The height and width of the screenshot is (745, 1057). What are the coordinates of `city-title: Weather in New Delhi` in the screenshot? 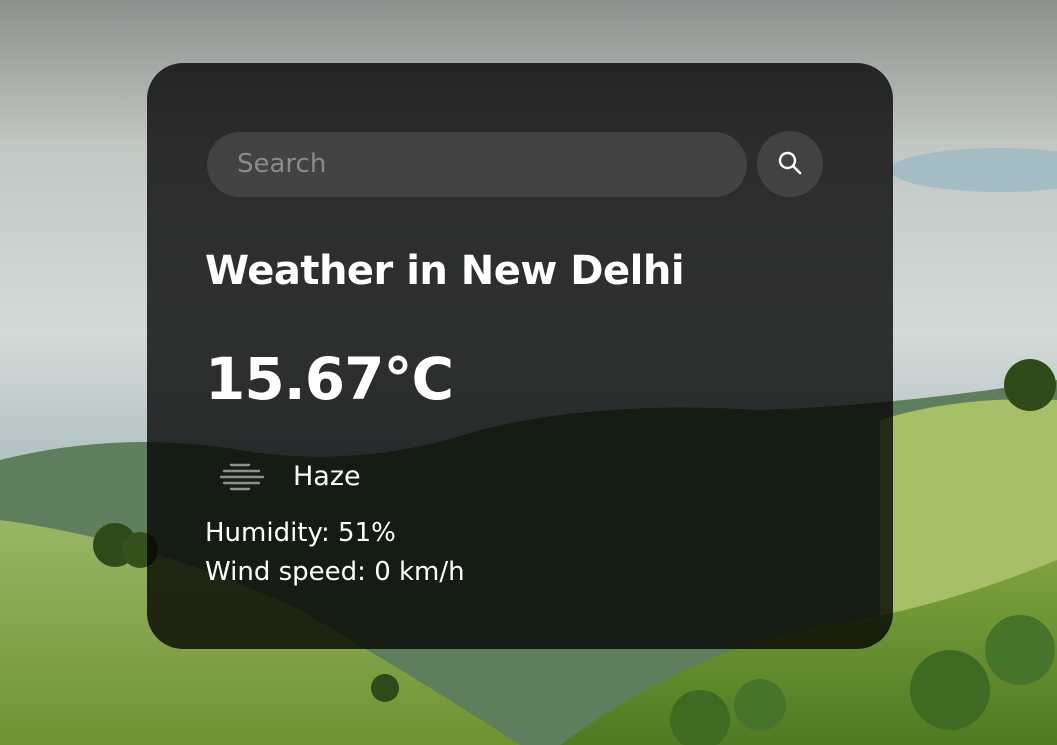 It's located at (445, 271).